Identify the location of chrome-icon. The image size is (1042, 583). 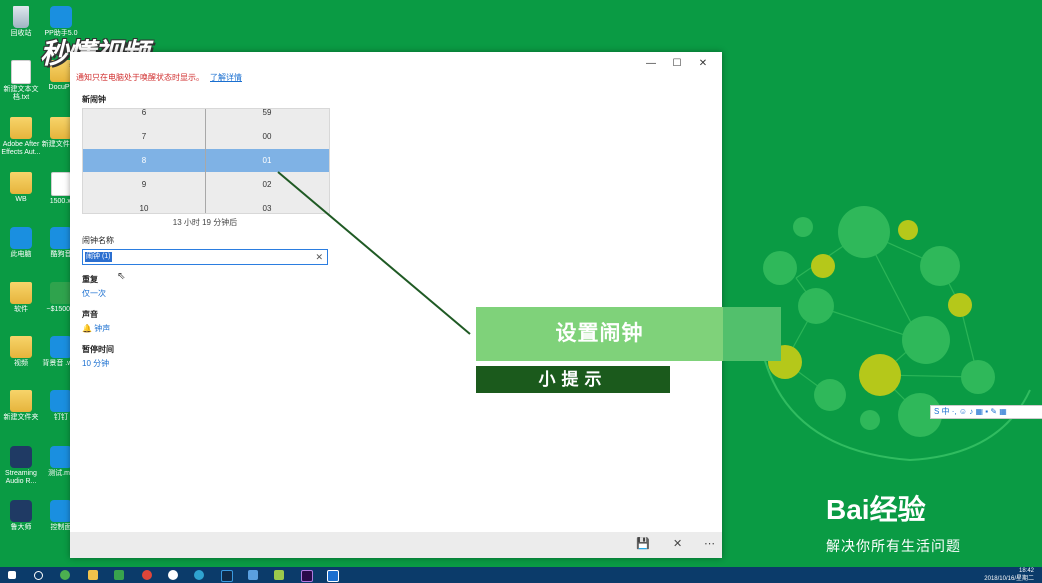
(147, 575).